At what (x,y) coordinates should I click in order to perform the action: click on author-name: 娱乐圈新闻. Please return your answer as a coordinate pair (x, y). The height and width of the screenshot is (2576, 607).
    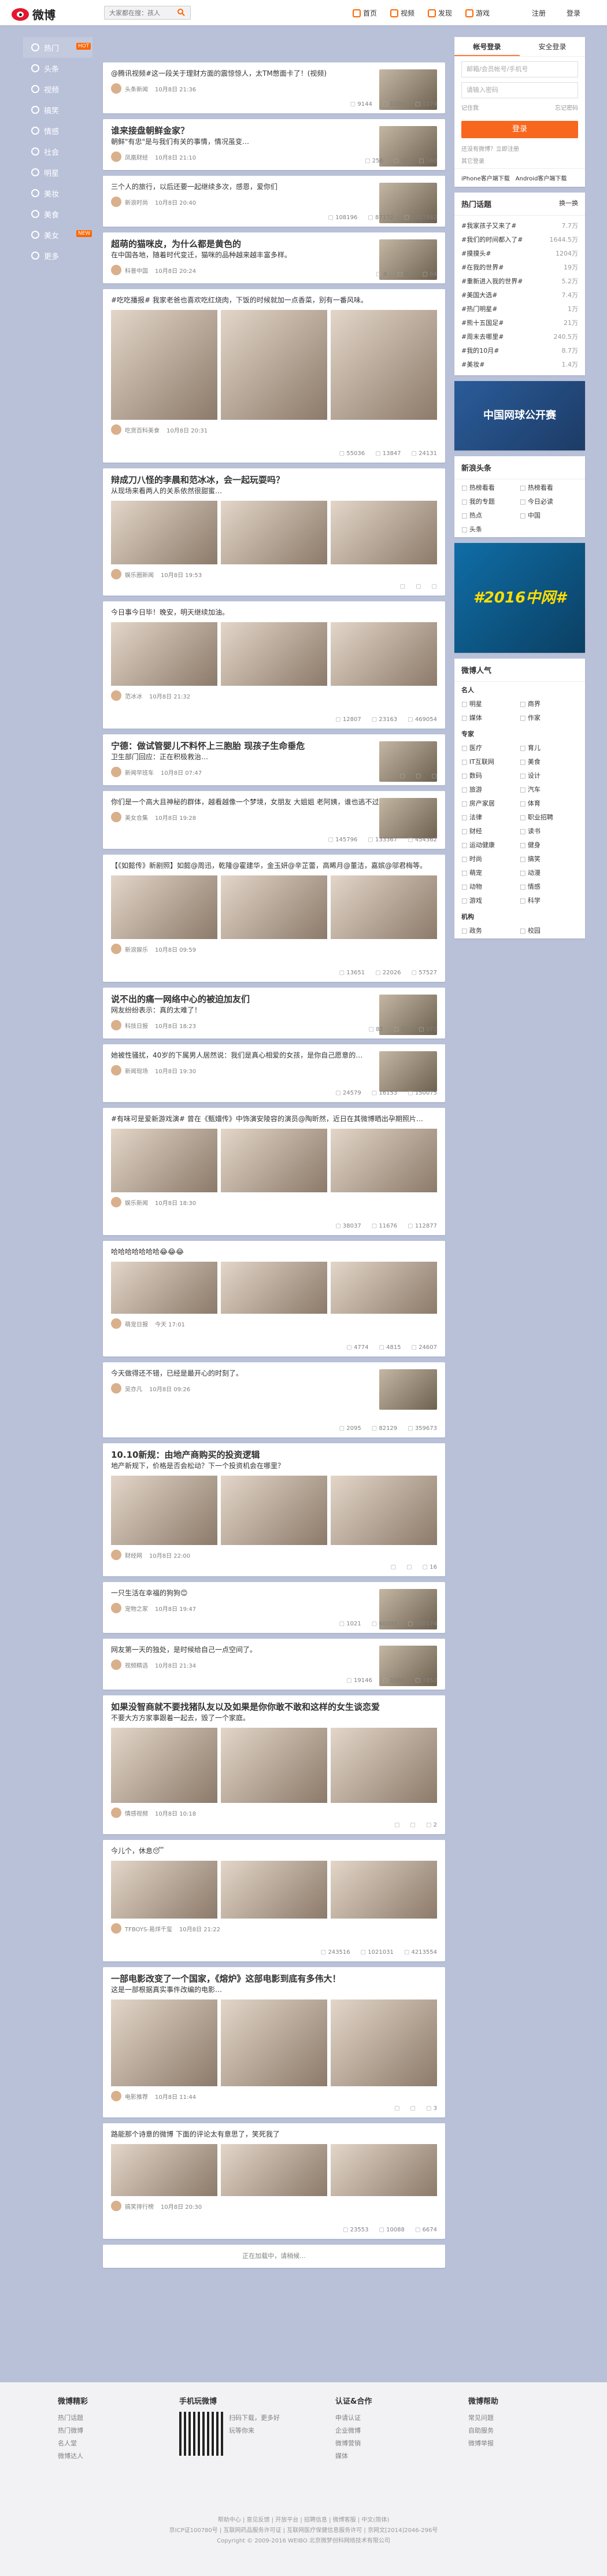
    Looking at the image, I should click on (139, 574).